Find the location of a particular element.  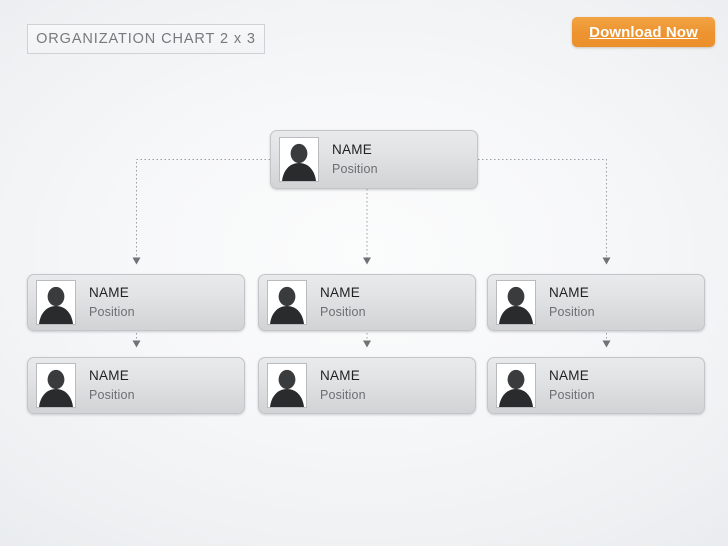

download-now-label: Download Now is located at coordinates (643, 32).